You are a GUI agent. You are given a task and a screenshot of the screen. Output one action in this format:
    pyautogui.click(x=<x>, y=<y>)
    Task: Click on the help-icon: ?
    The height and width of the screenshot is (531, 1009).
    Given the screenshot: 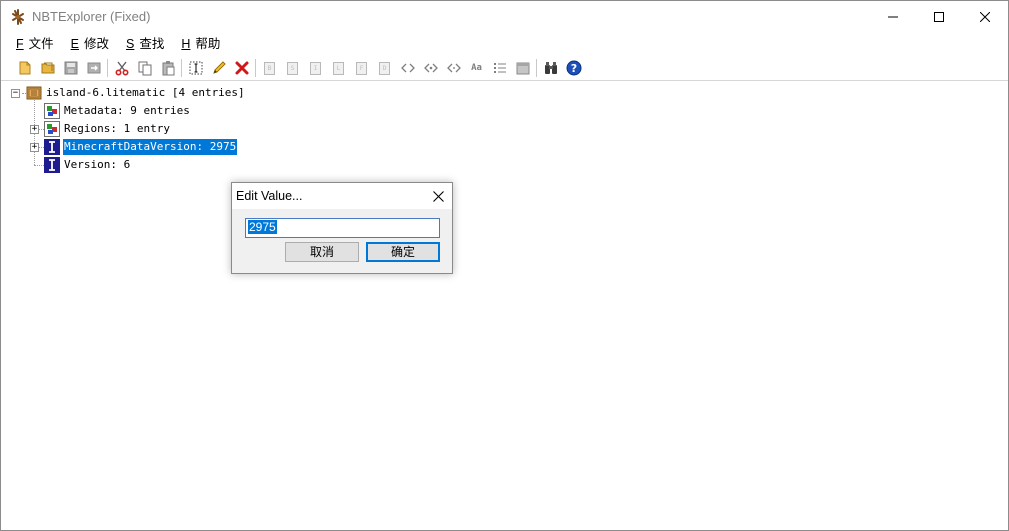 What is the action you would take?
    pyautogui.click(x=573, y=68)
    